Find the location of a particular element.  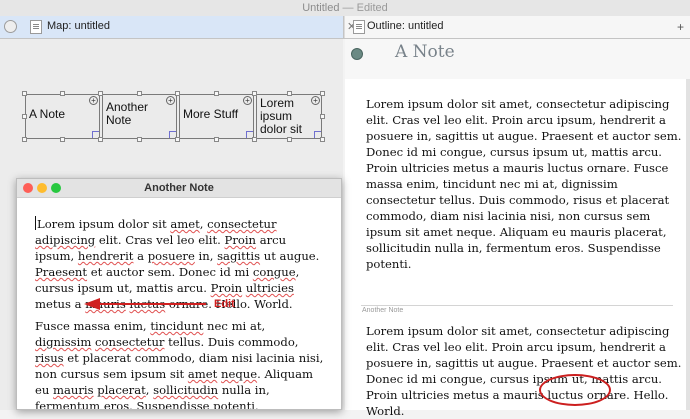

misspelled-word: ultricies is located at coordinates (269, 288).